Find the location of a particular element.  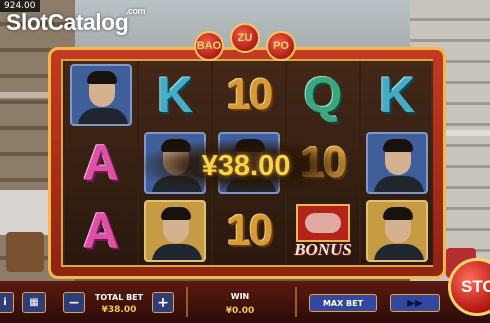

win-banner: ¥38.00 is located at coordinates (246, 166).